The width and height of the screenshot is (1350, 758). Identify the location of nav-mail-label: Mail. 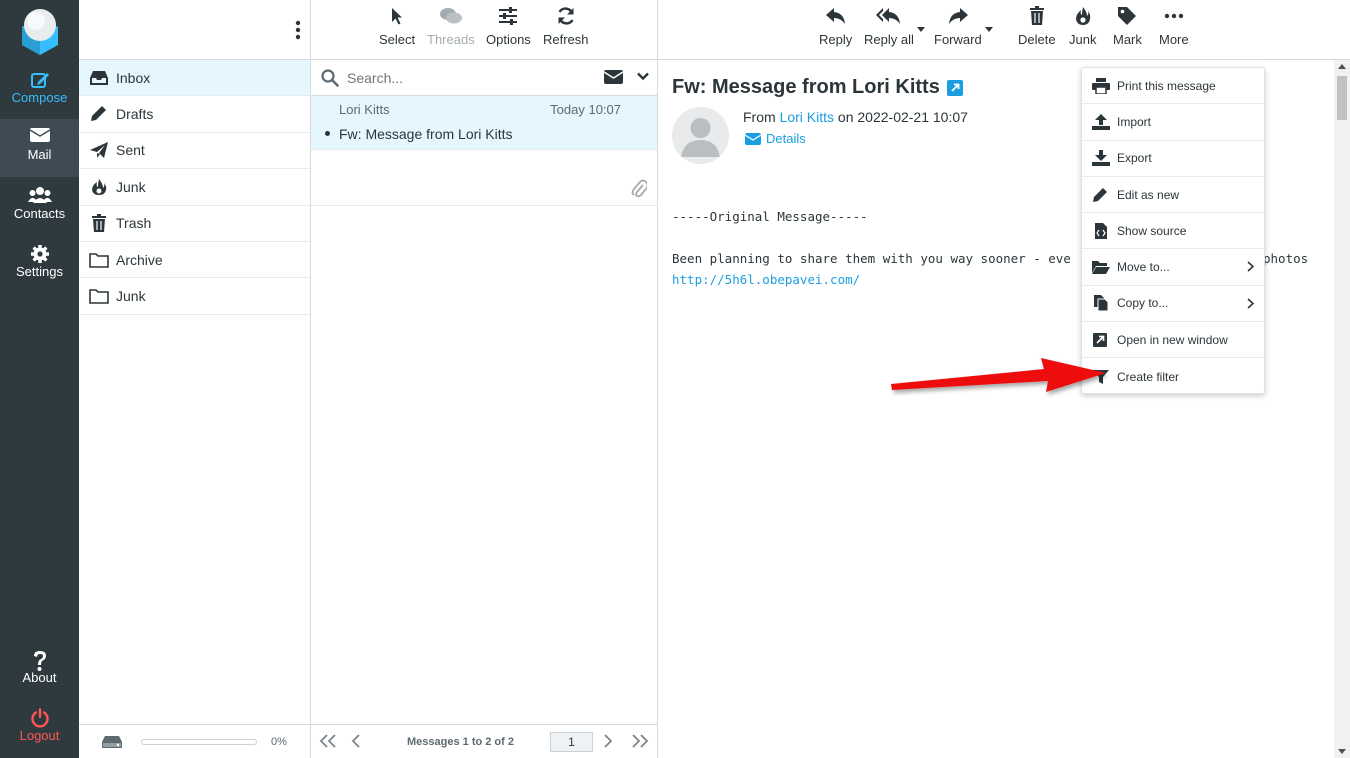
(39, 154).